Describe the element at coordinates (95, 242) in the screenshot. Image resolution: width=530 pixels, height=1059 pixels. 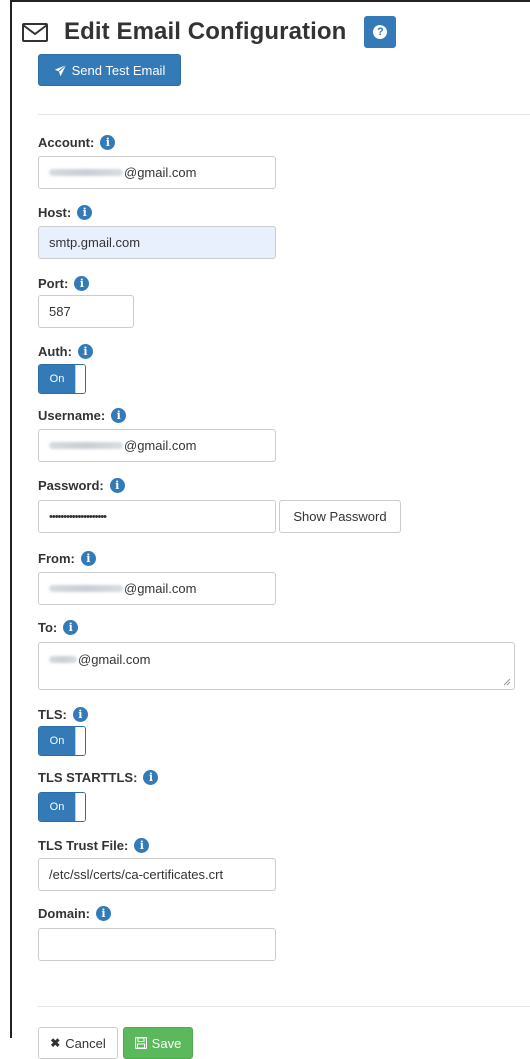
I see `host-value: smtp.gmail.com` at that location.